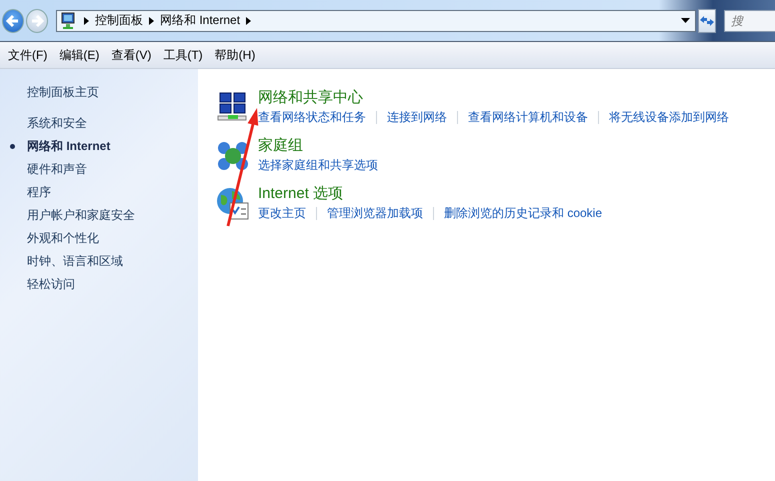 This screenshot has width=775, height=481. Describe the element at coordinates (57, 123) in the screenshot. I see `sidebar-link: 系统和安全` at that location.